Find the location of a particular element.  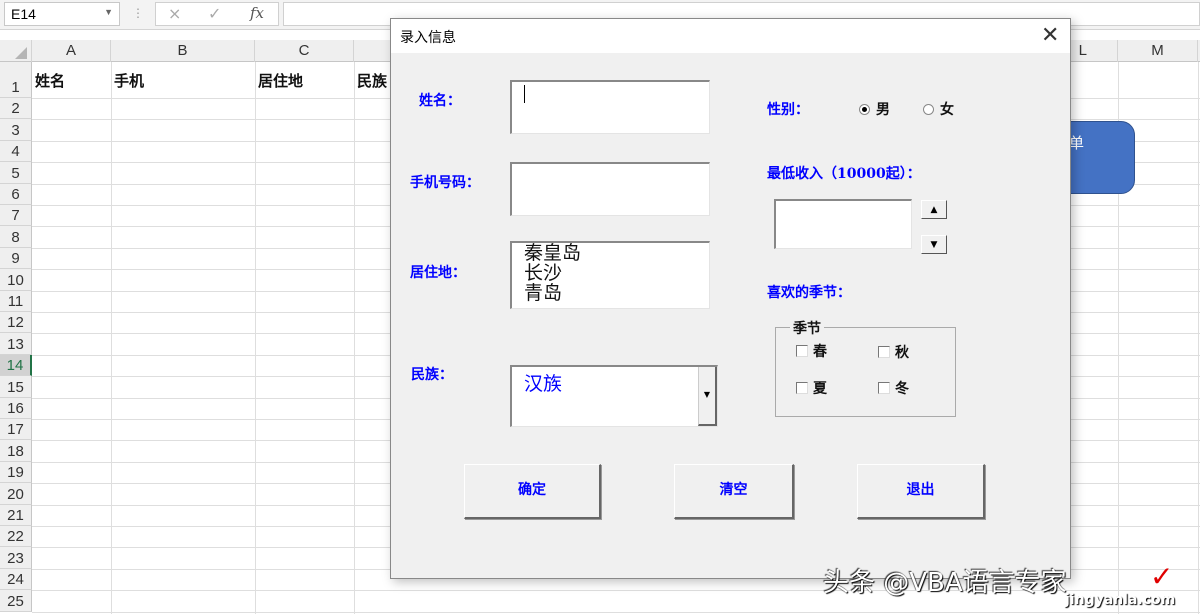

row-number: 6 is located at coordinates (15, 194).